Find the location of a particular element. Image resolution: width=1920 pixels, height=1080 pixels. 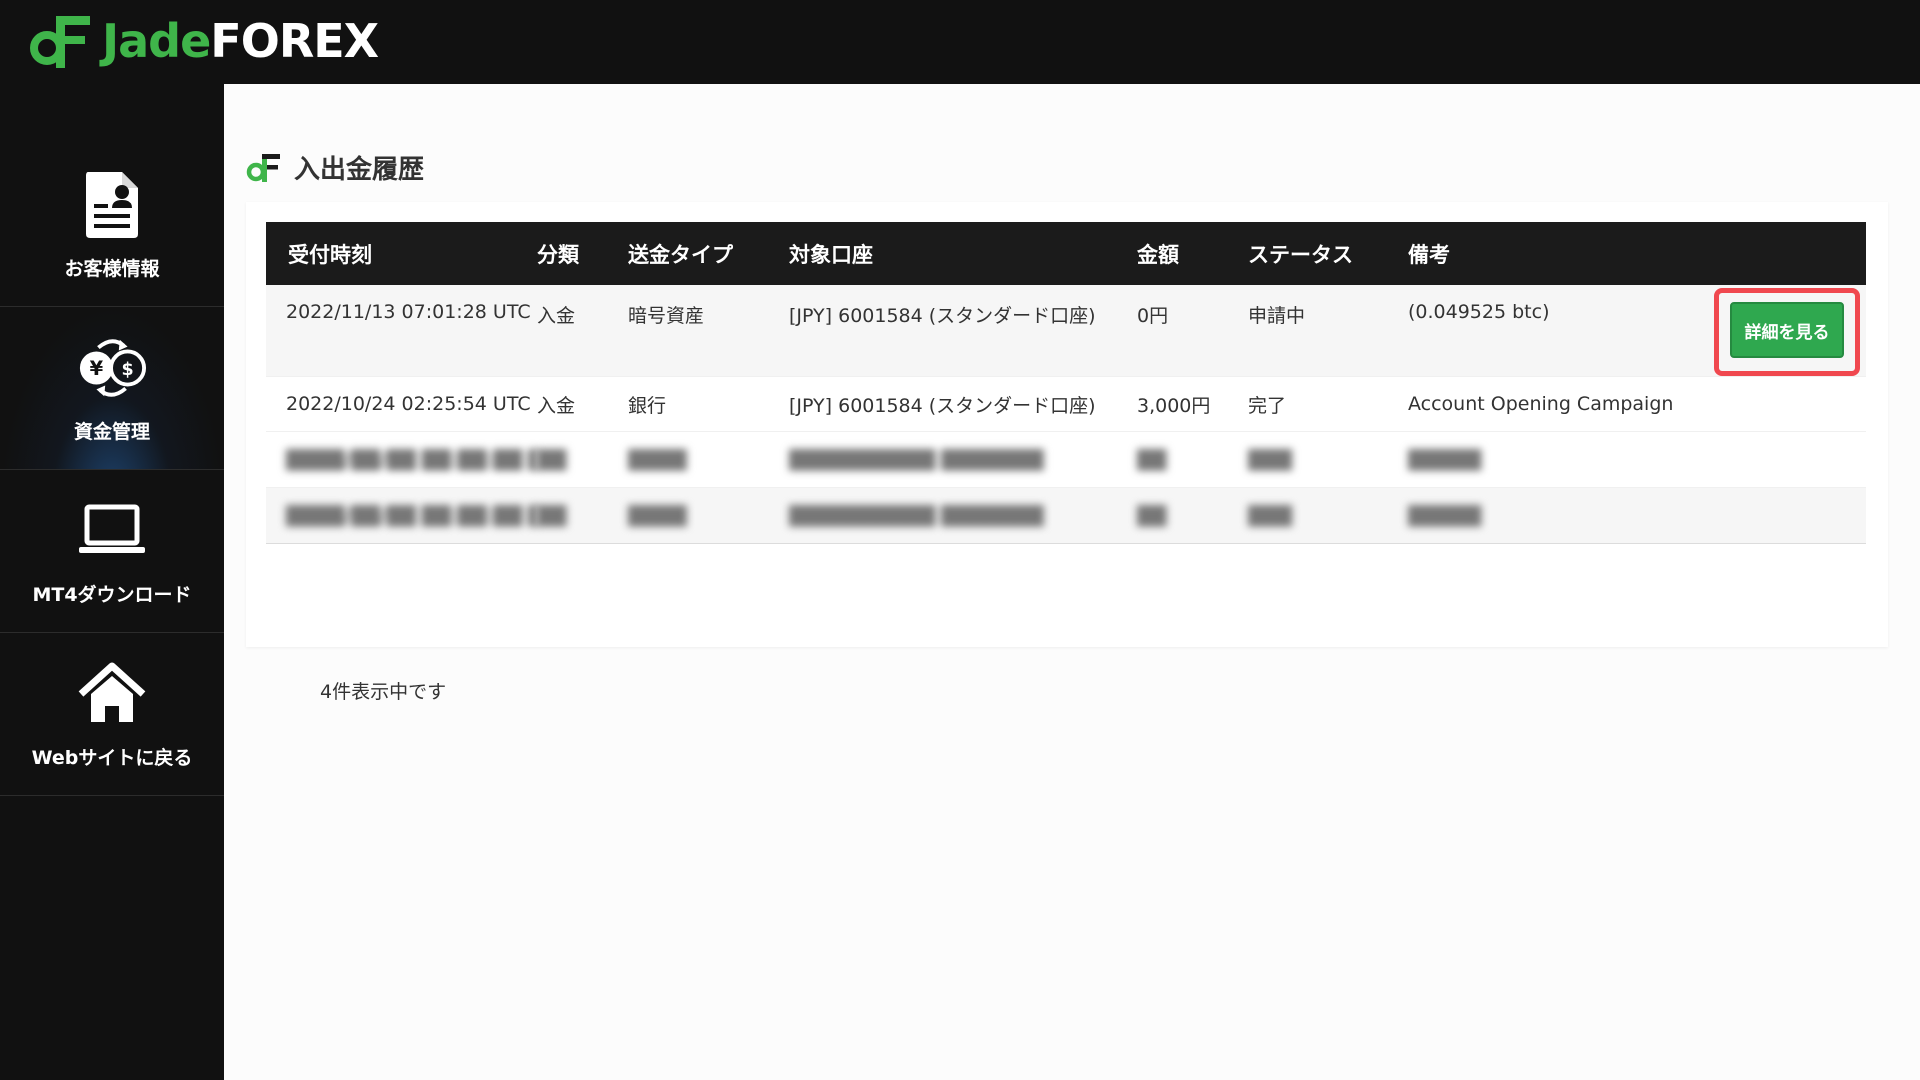

home-icon is located at coordinates (112, 694).